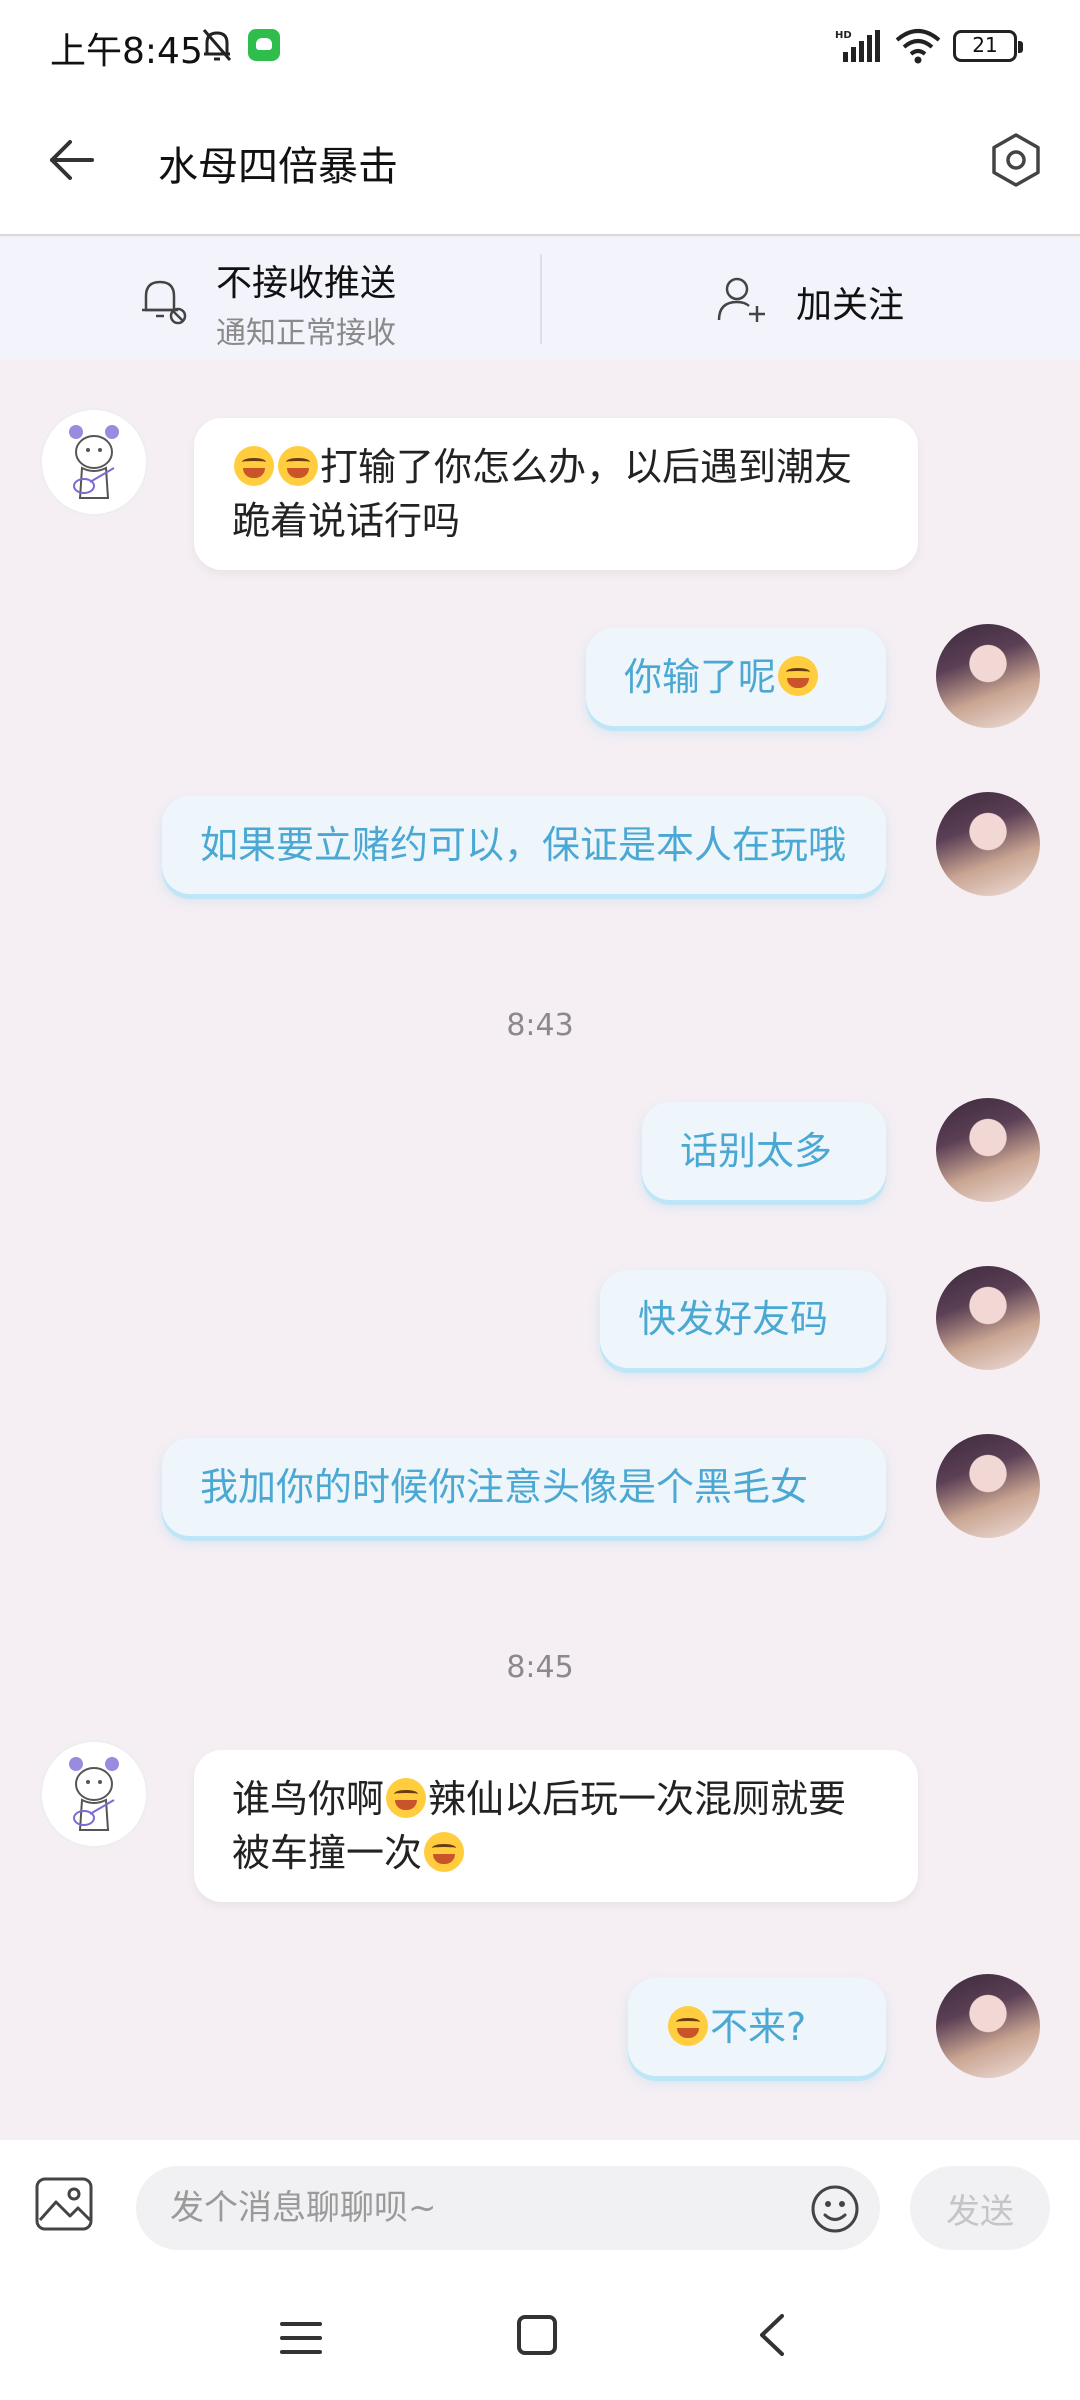 The image size is (1080, 2400). I want to click on page-title: 水母四倍暴击, so click(278, 167).